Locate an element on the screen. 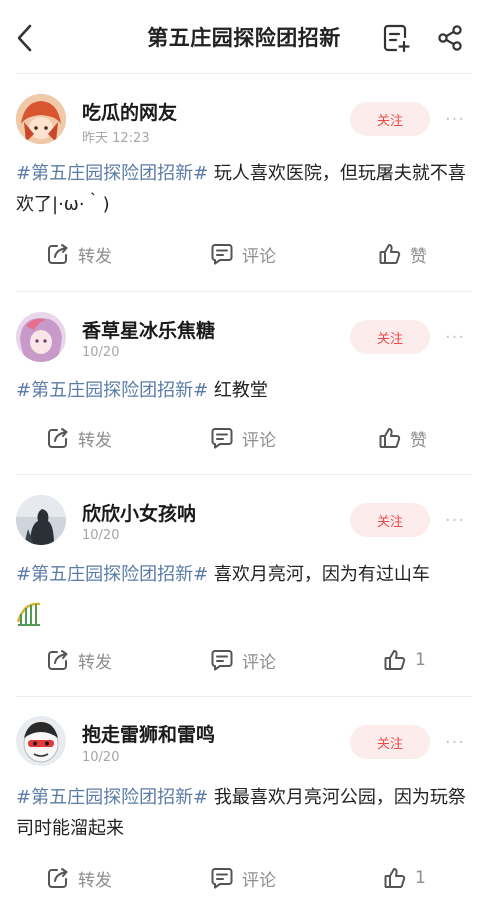 The width and height of the screenshot is (488, 909). chevron-left-icon is located at coordinates (24, 38).